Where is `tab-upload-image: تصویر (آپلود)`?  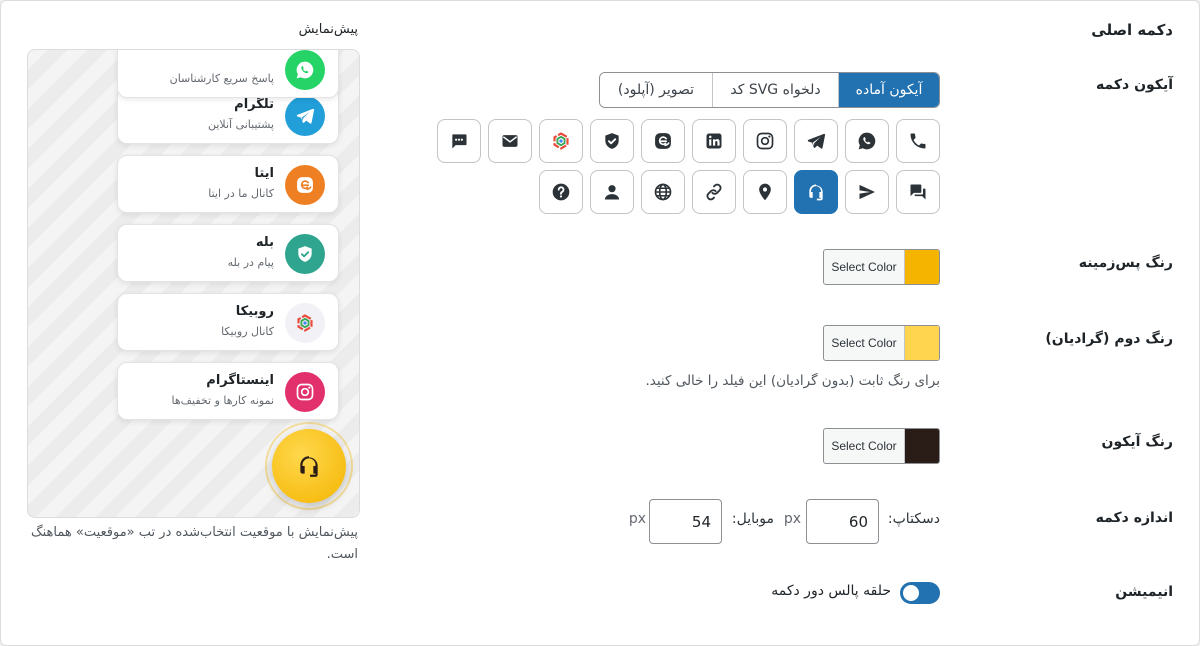
tab-upload-image: تصویر (آپلود) is located at coordinates (656, 90).